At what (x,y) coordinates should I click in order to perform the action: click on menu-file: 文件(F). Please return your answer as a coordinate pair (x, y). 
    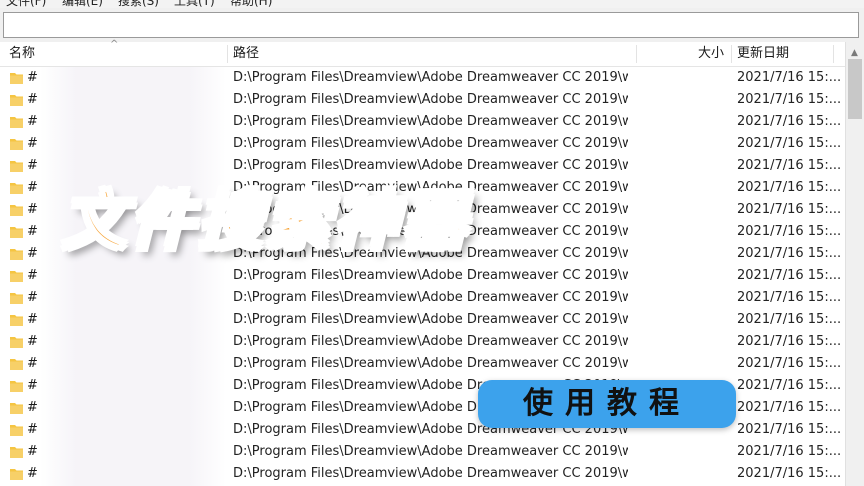
    Looking at the image, I should click on (26, 4).